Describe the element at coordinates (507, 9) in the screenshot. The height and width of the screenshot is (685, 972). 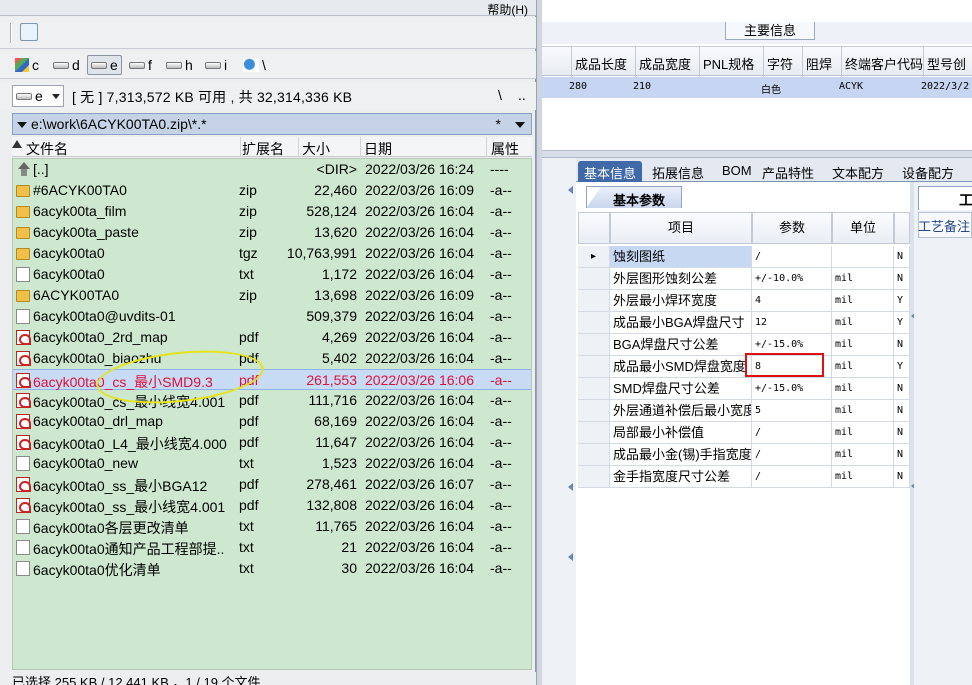
I see `help-menu: 帮助(H)` at that location.